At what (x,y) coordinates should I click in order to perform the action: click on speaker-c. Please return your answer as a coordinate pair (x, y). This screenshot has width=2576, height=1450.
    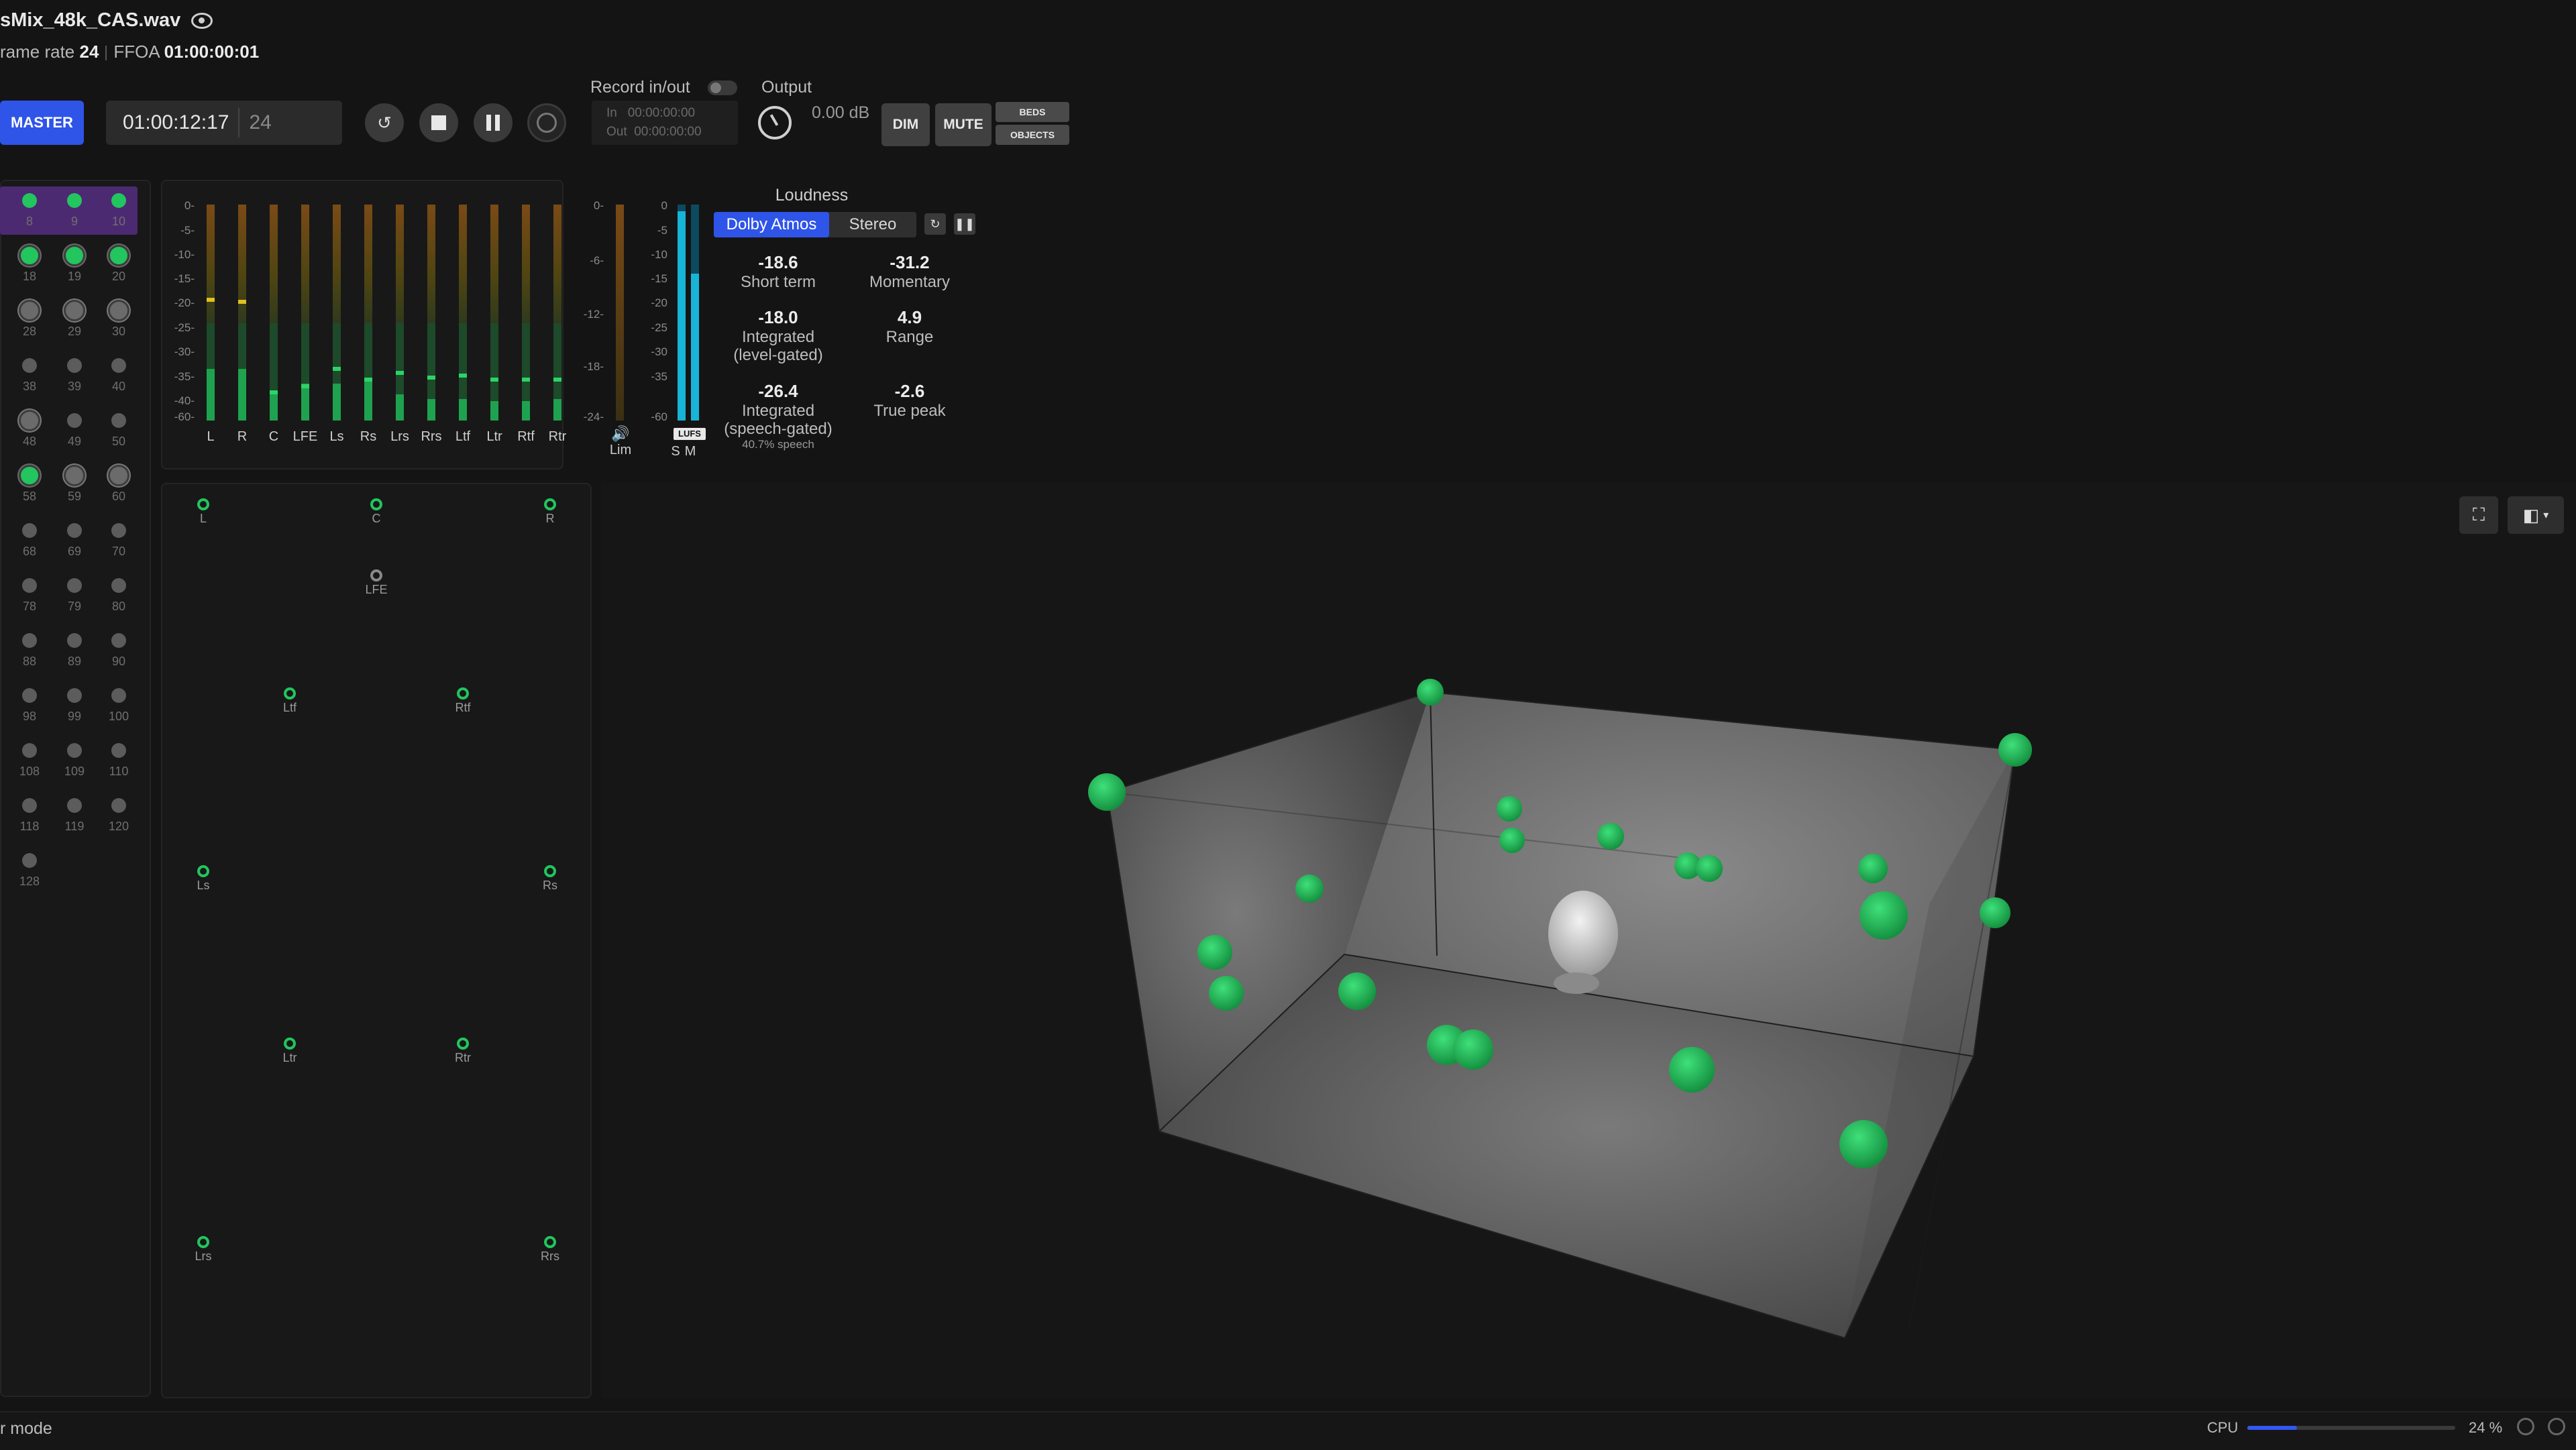
    Looking at the image, I should click on (376, 504).